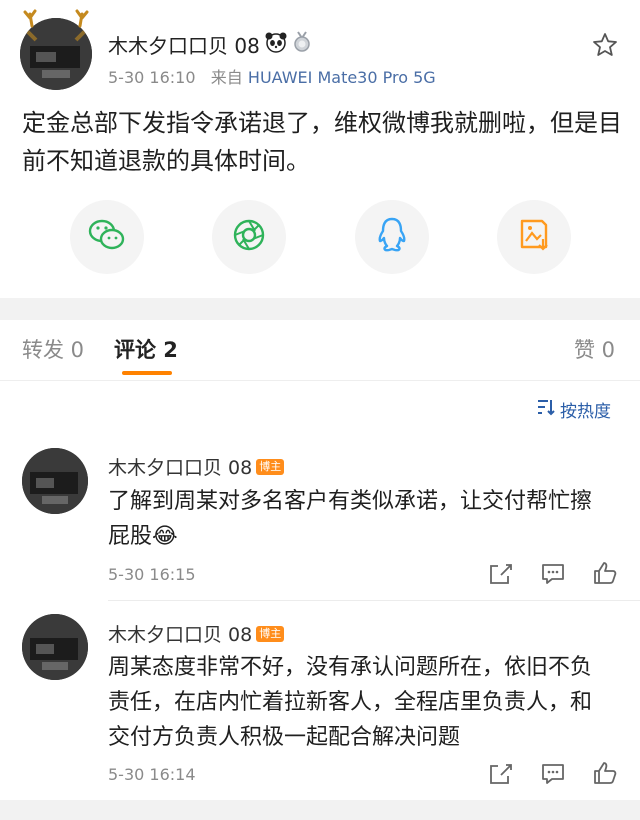 Image resolution: width=640 pixels, height=820 pixels. I want to click on share-wechat-button, so click(107, 237).